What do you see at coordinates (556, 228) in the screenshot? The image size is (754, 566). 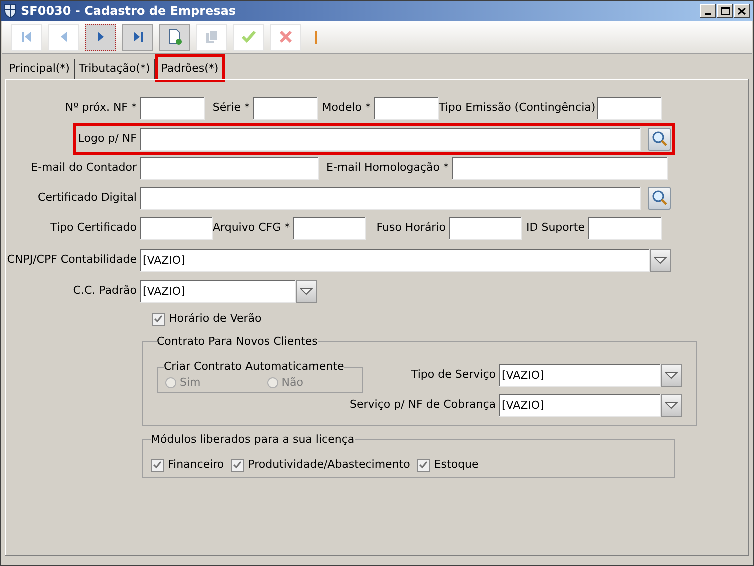 I see `field-label: ID Suporte` at bounding box center [556, 228].